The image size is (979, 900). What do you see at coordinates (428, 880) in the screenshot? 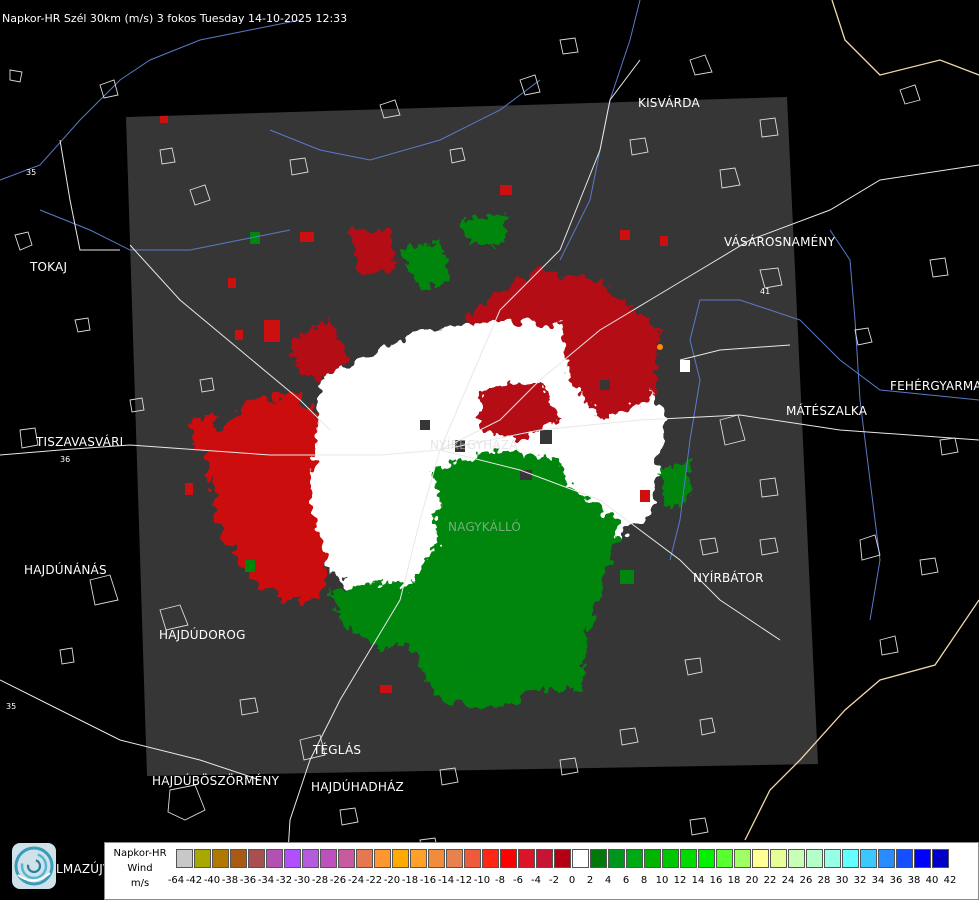
I see `legend-tick-label: -16` at bounding box center [428, 880].